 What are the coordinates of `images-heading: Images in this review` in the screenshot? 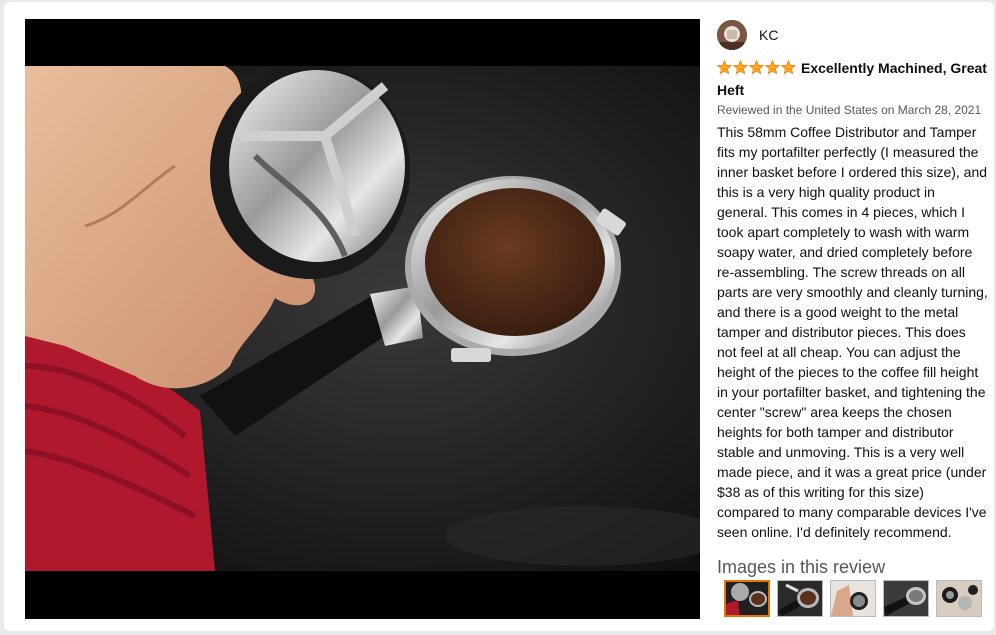 It's located at (801, 567).